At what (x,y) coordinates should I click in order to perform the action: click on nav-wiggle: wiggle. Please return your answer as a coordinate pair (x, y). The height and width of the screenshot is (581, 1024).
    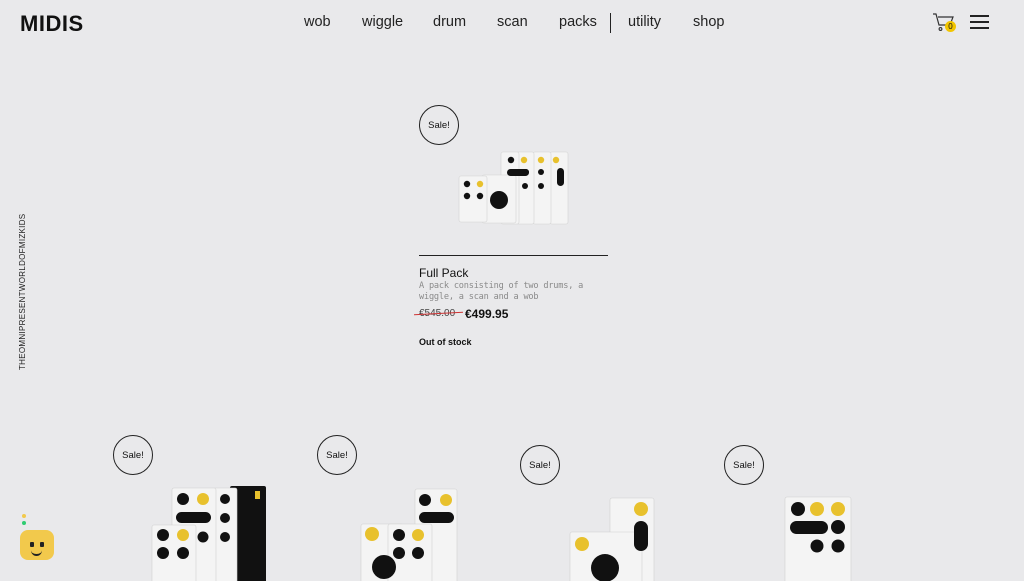
    Looking at the image, I should click on (382, 22).